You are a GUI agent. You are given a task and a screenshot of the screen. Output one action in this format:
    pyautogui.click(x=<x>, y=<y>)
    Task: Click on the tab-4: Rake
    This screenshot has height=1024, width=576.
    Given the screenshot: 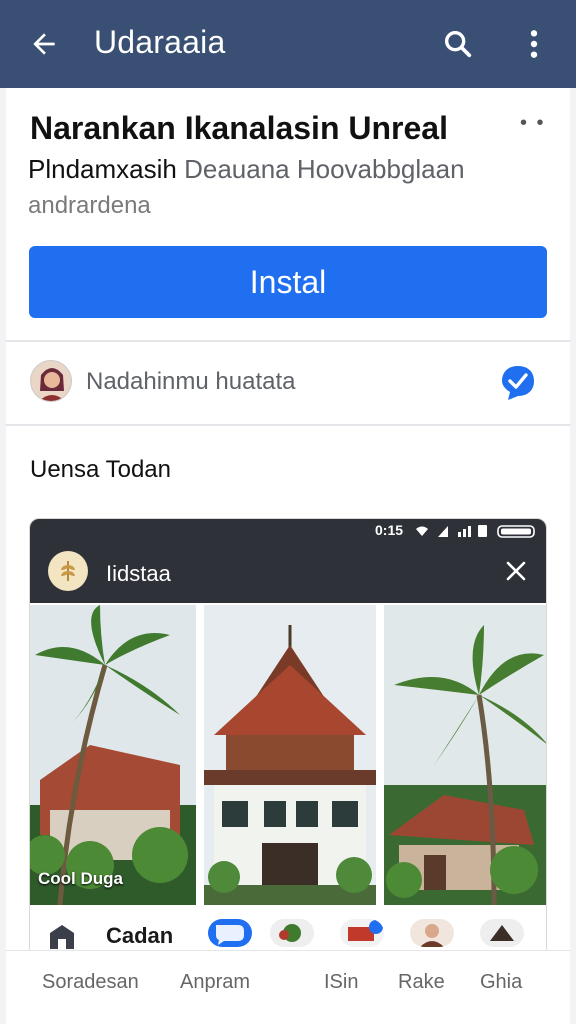 What is the action you would take?
    pyautogui.click(x=421, y=982)
    